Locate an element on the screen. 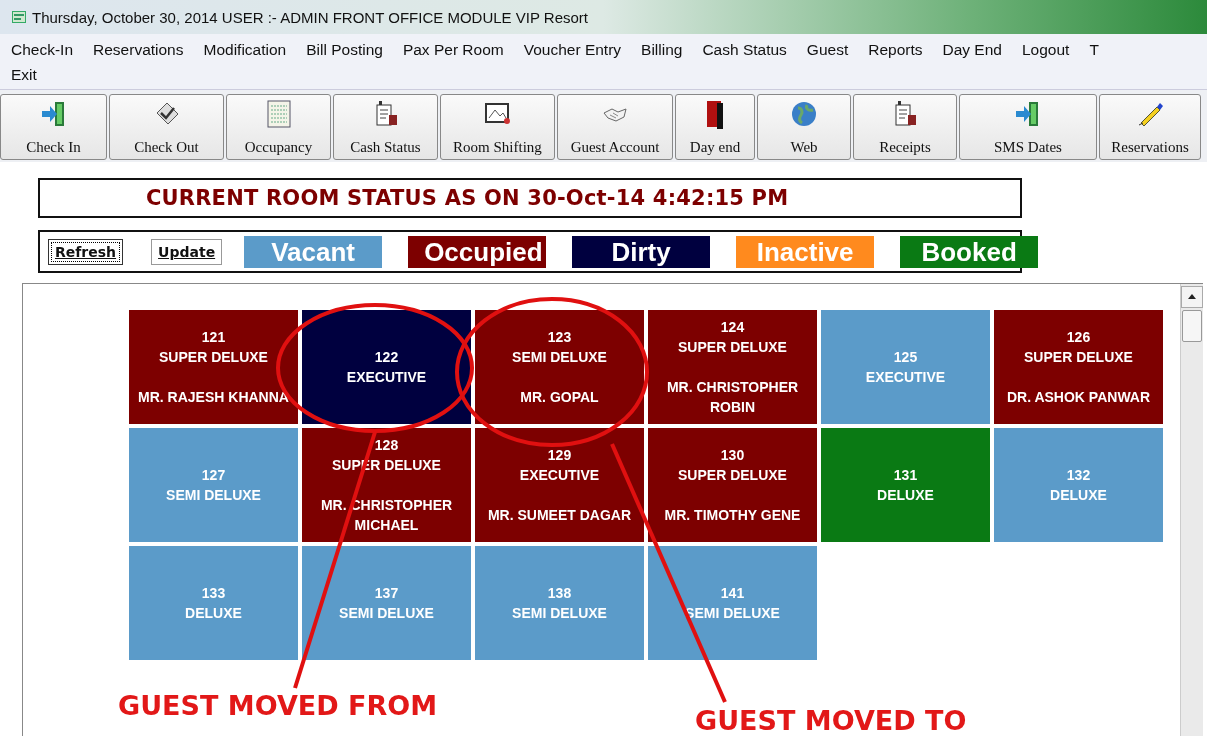  room-tile: 123 SEMI DELUXE MR. GOPAL is located at coordinates (559, 367).